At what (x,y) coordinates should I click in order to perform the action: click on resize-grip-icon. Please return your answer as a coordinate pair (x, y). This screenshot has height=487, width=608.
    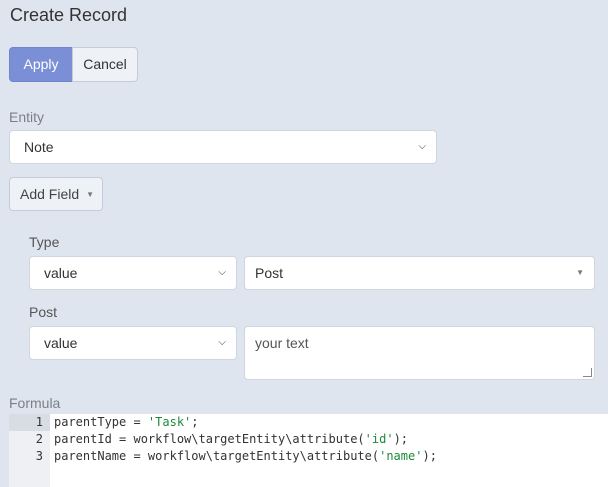
    Looking at the image, I should click on (587, 372).